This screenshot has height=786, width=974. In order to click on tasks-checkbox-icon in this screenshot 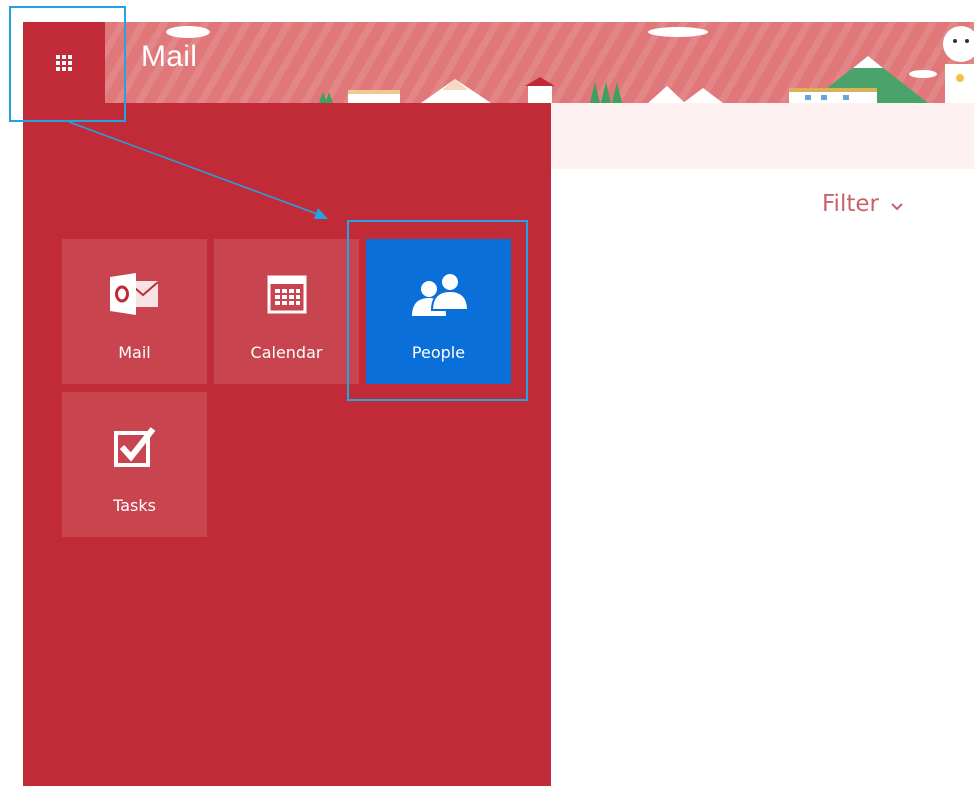, I will do `click(134, 447)`.